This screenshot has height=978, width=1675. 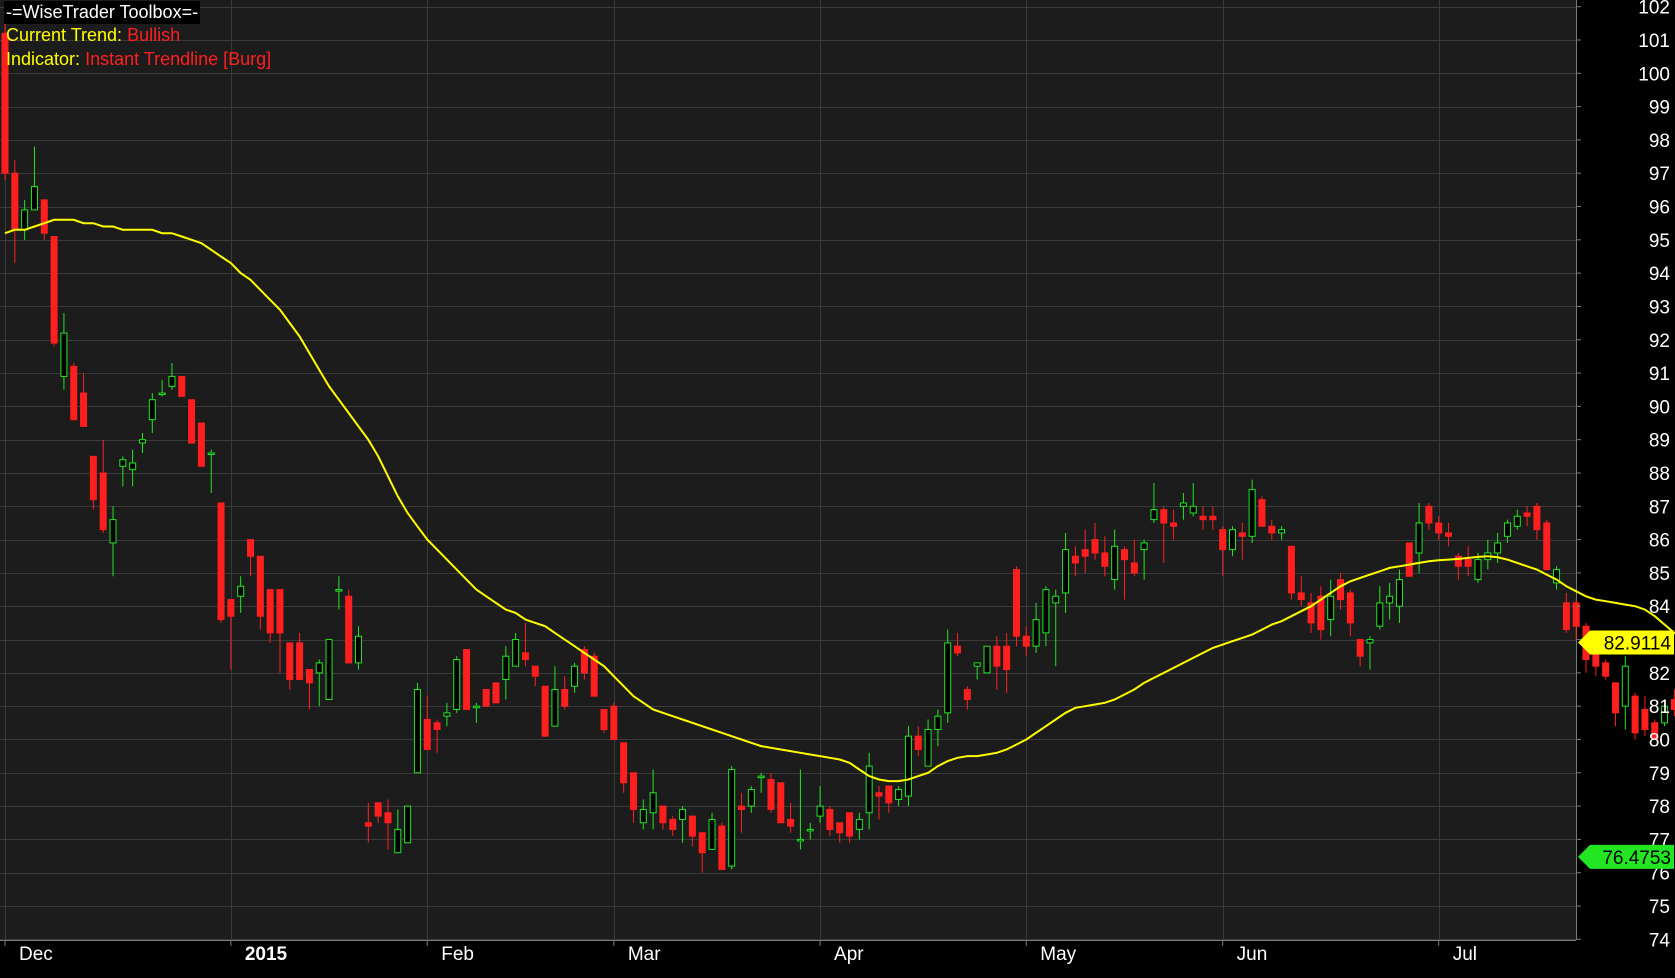 What do you see at coordinates (93, 35) in the screenshot?
I see `current-trend-row: Current Trend: Bullish` at bounding box center [93, 35].